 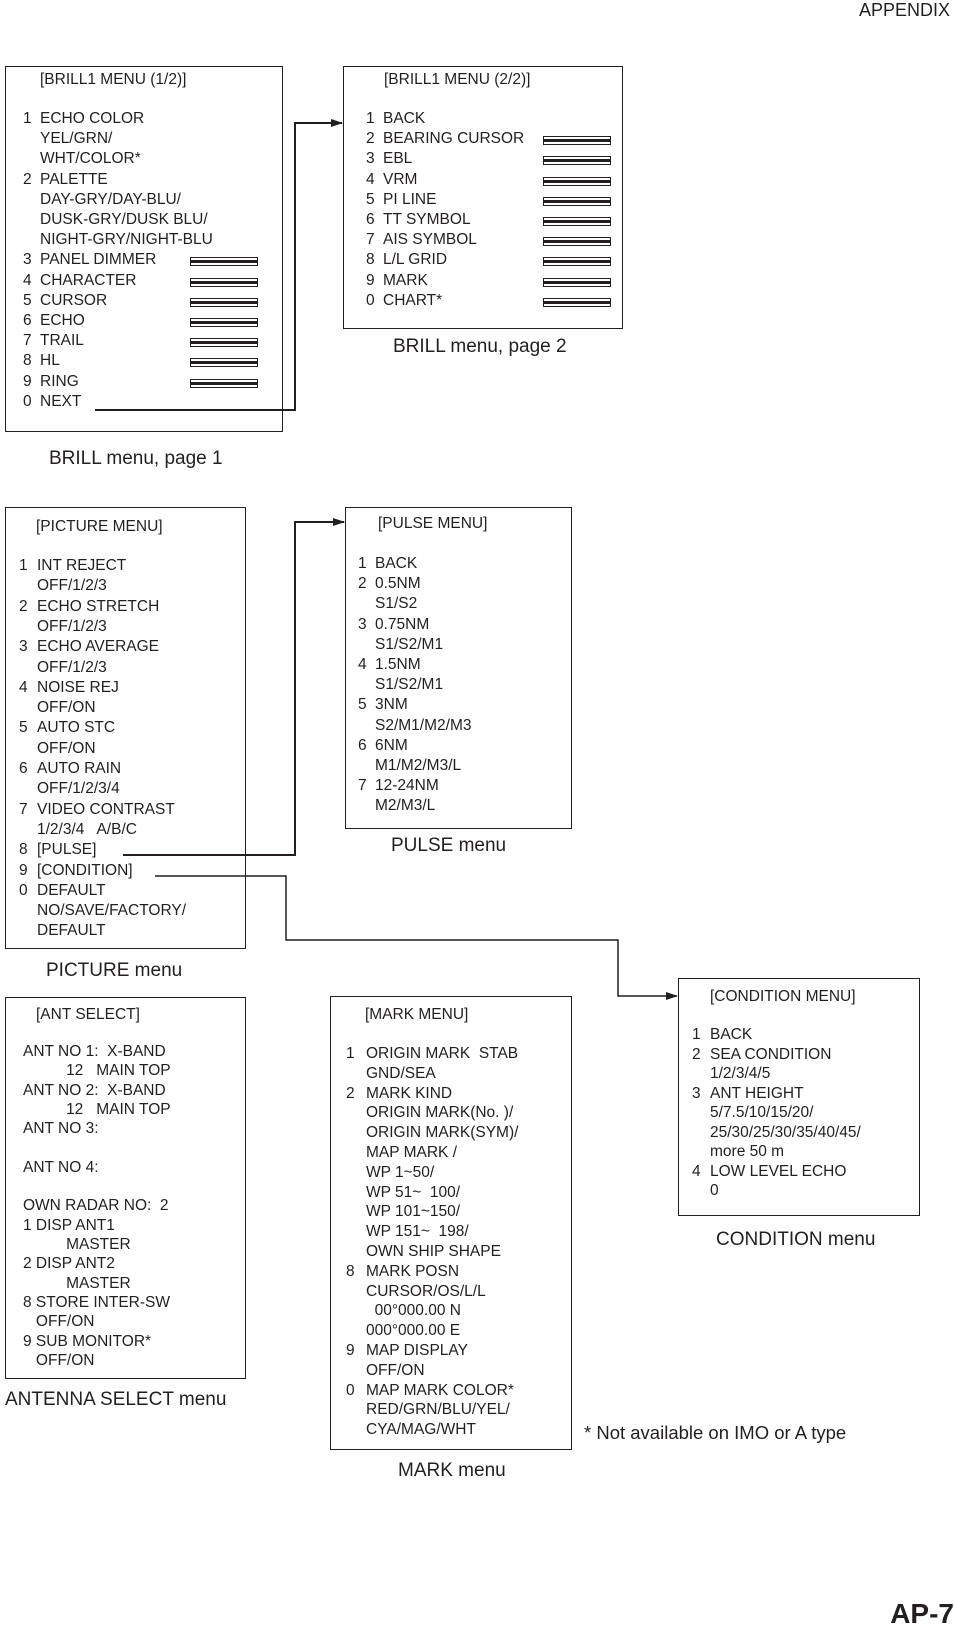 What do you see at coordinates (73, 301) in the screenshot?
I see `brill1-menu-item: CURSOR` at bounding box center [73, 301].